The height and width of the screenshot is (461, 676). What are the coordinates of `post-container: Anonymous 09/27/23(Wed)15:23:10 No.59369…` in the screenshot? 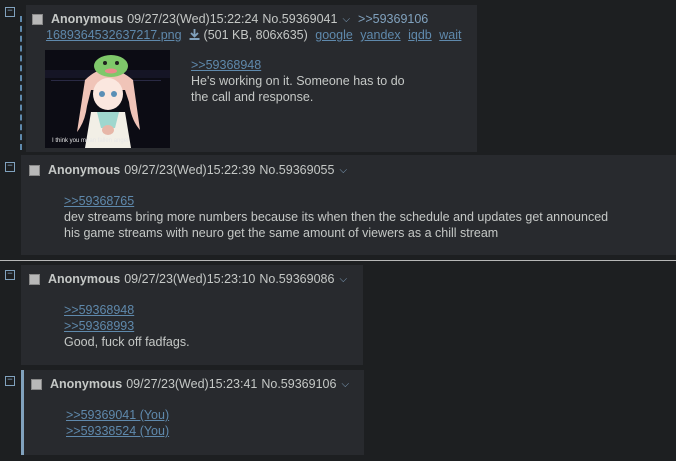 It's located at (192, 315).